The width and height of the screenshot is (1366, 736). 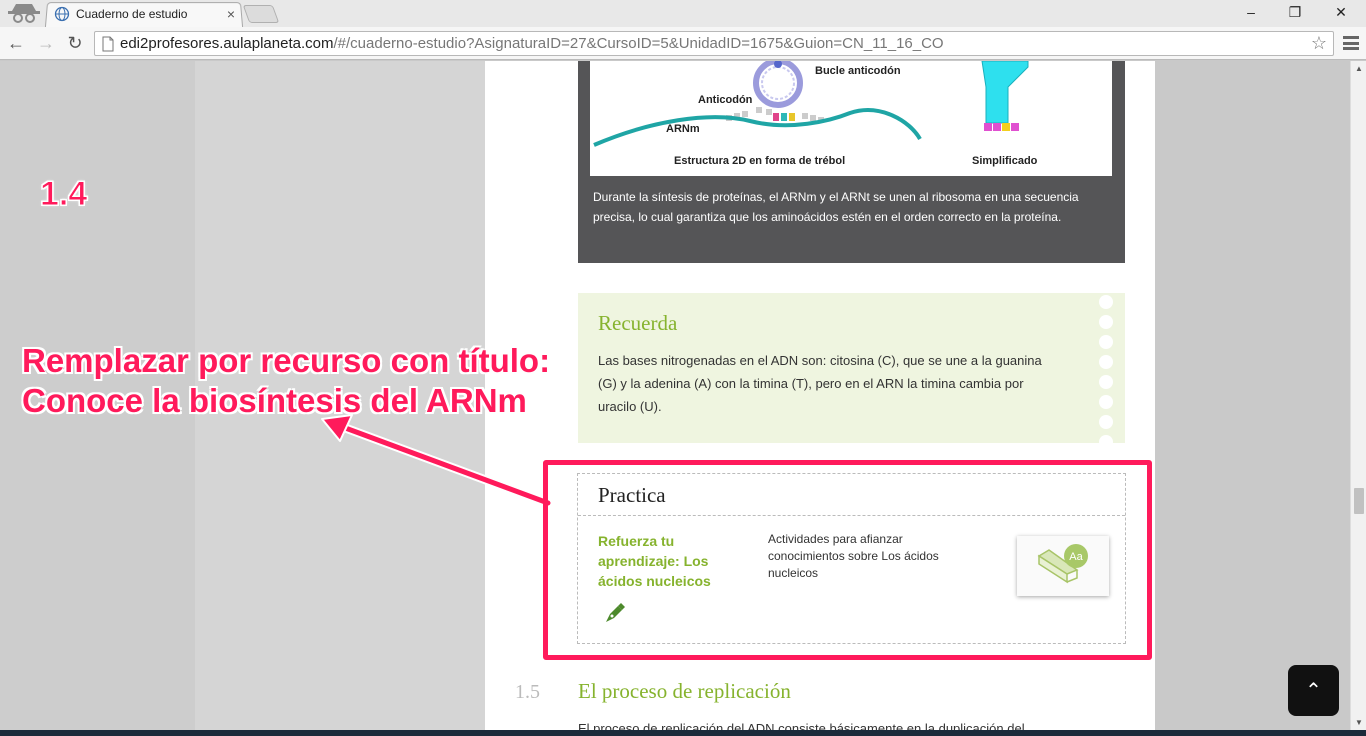 What do you see at coordinates (108, 43) in the screenshot?
I see `page-icon` at bounding box center [108, 43].